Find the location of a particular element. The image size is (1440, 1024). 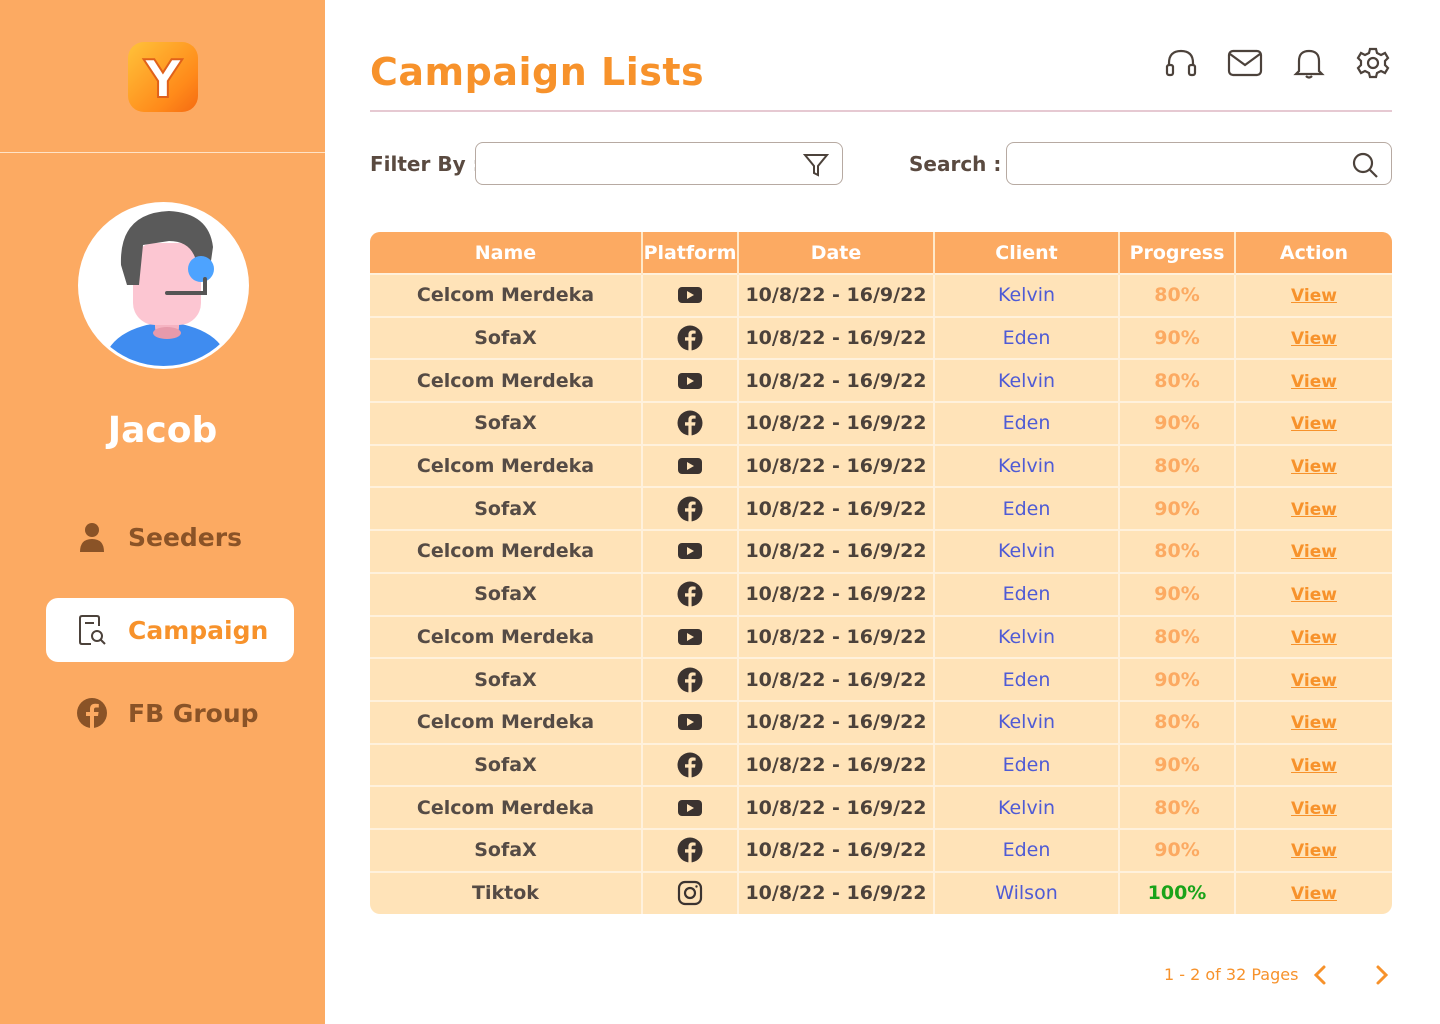

search-box is located at coordinates (1199, 163).